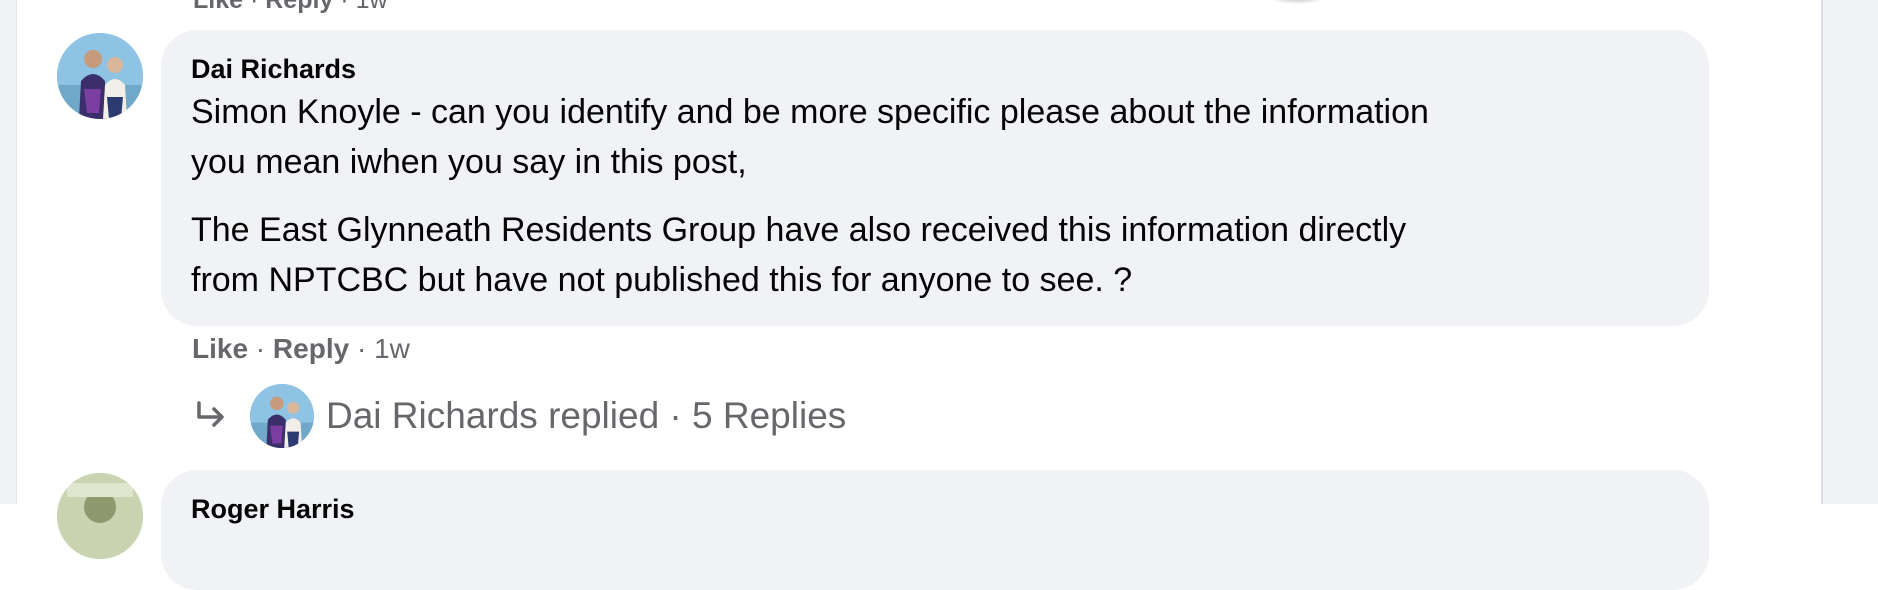  What do you see at coordinates (100, 76) in the screenshot?
I see `avatar` at bounding box center [100, 76].